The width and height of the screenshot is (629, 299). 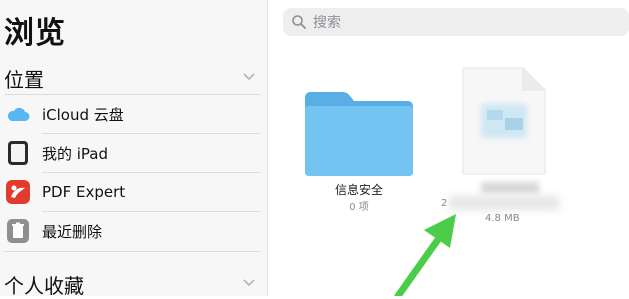 What do you see at coordinates (84, 192) in the screenshot?
I see `sidebar-item-label: PDF Expert` at bounding box center [84, 192].